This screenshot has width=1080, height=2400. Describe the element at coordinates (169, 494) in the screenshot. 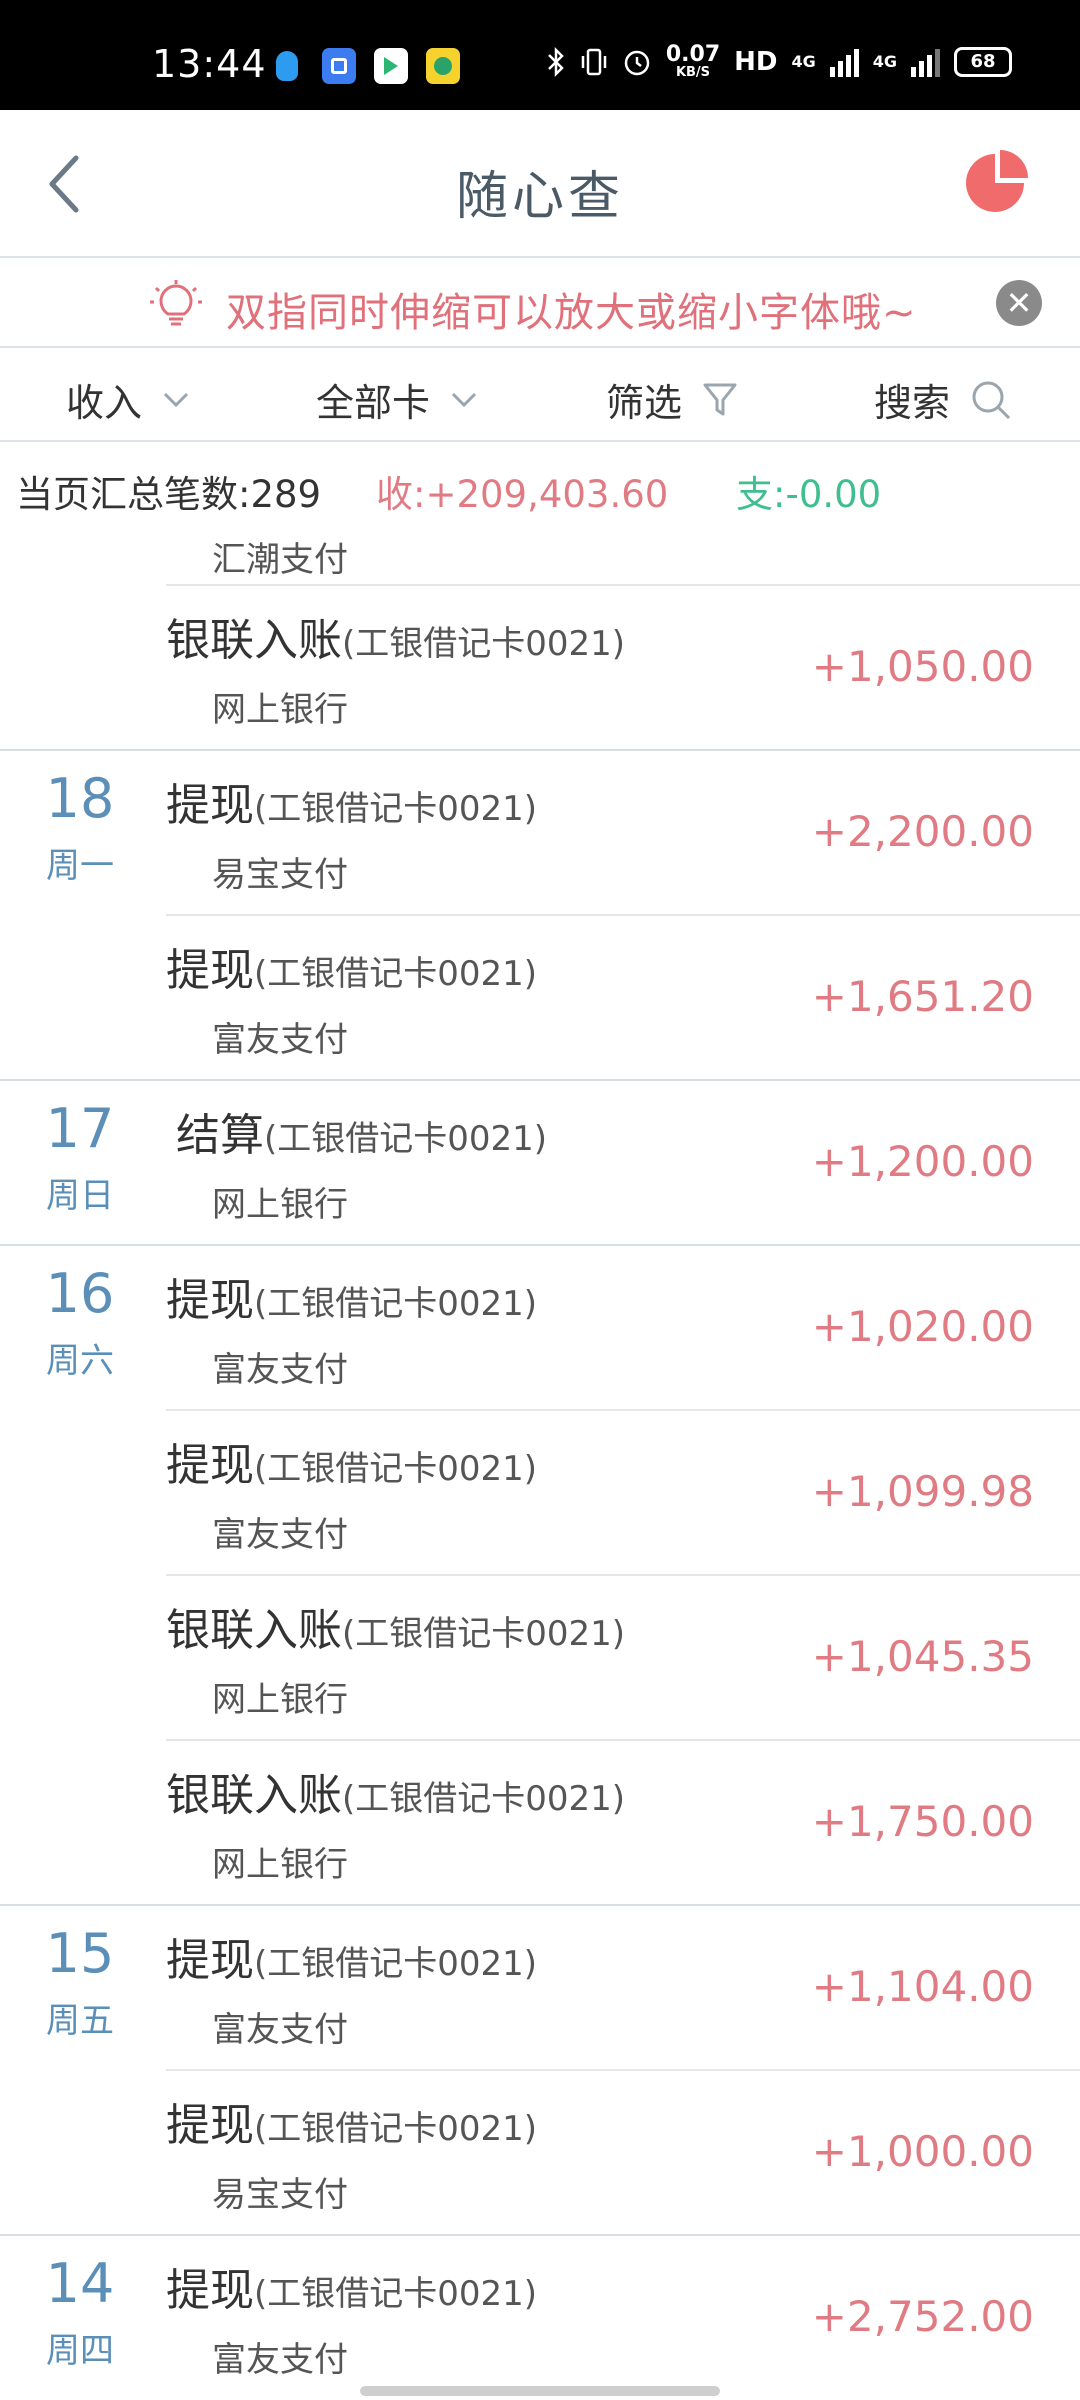

I see `summary-count: 当页汇总笔数:289` at that location.